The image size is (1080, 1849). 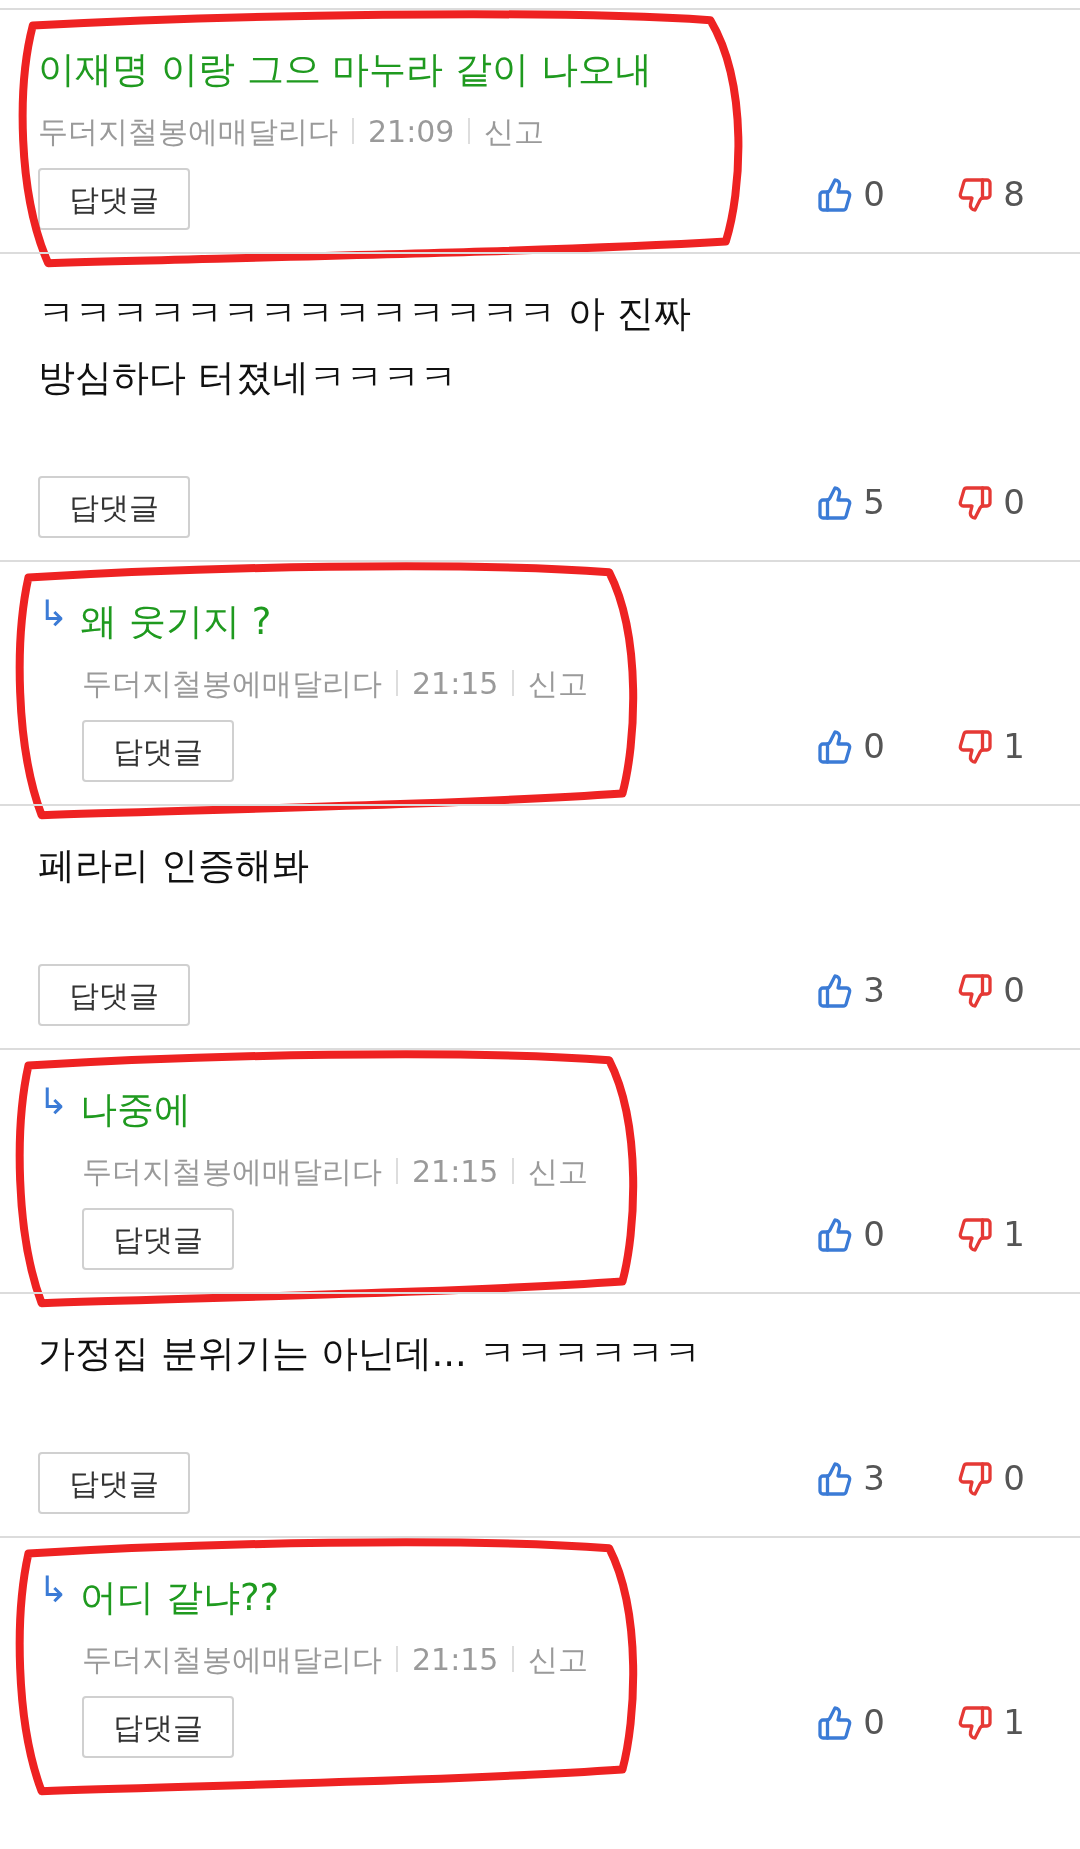 What do you see at coordinates (173, 866) in the screenshot?
I see `comment-text: 페라리 인증해봐` at bounding box center [173, 866].